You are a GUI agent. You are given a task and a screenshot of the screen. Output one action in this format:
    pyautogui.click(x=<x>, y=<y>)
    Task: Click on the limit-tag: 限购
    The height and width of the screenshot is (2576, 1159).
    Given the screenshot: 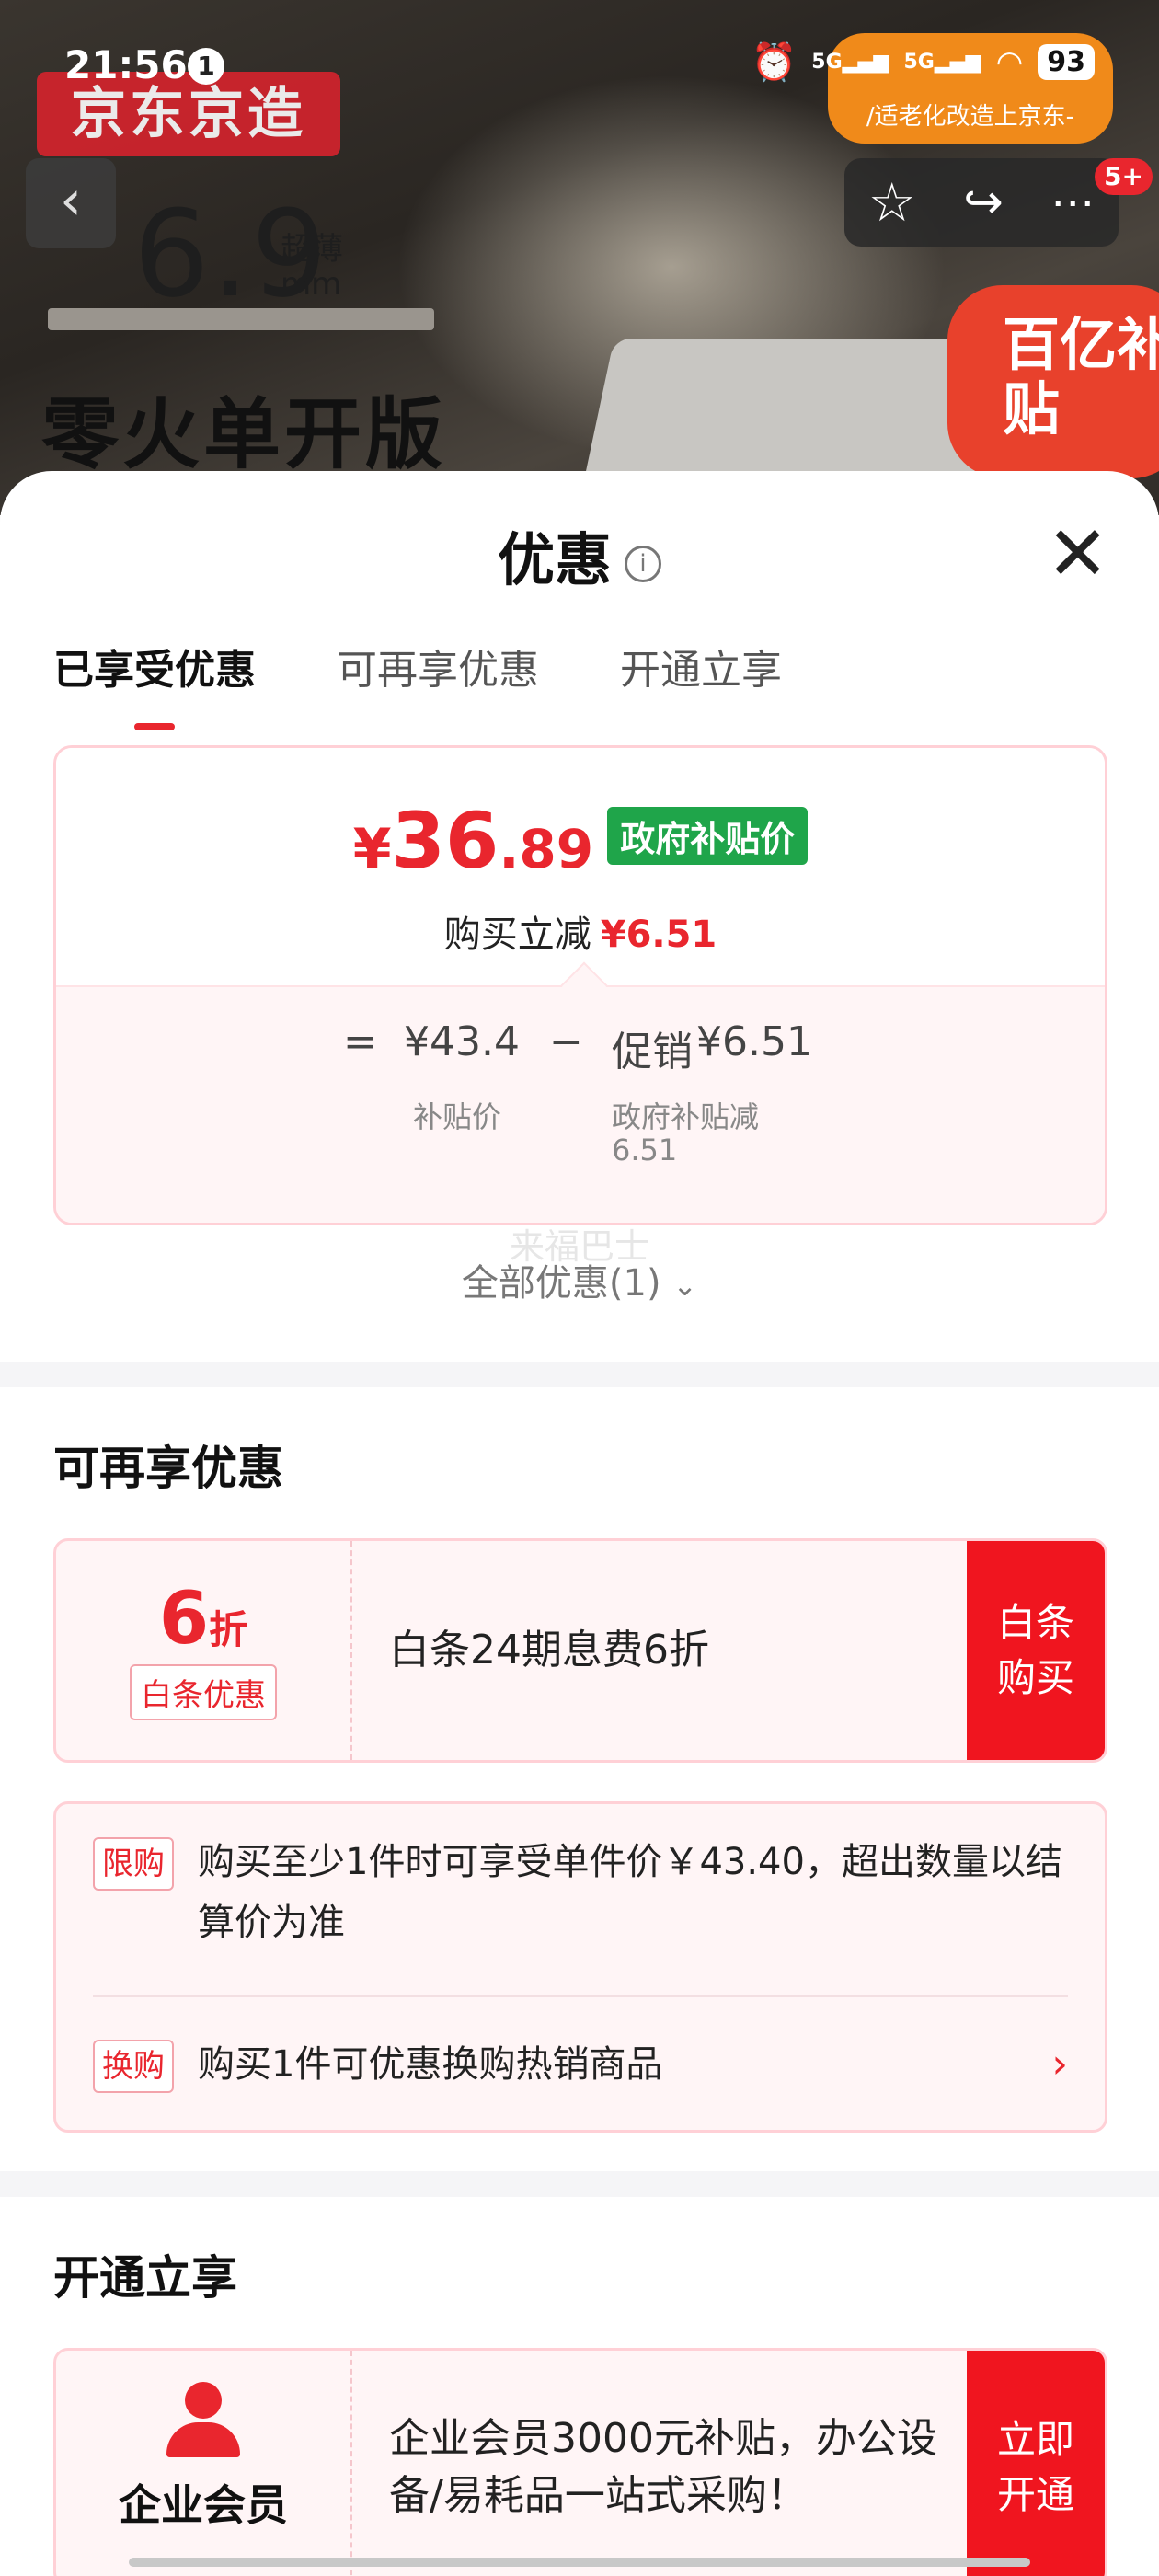 What is the action you would take?
    pyautogui.click(x=133, y=1864)
    